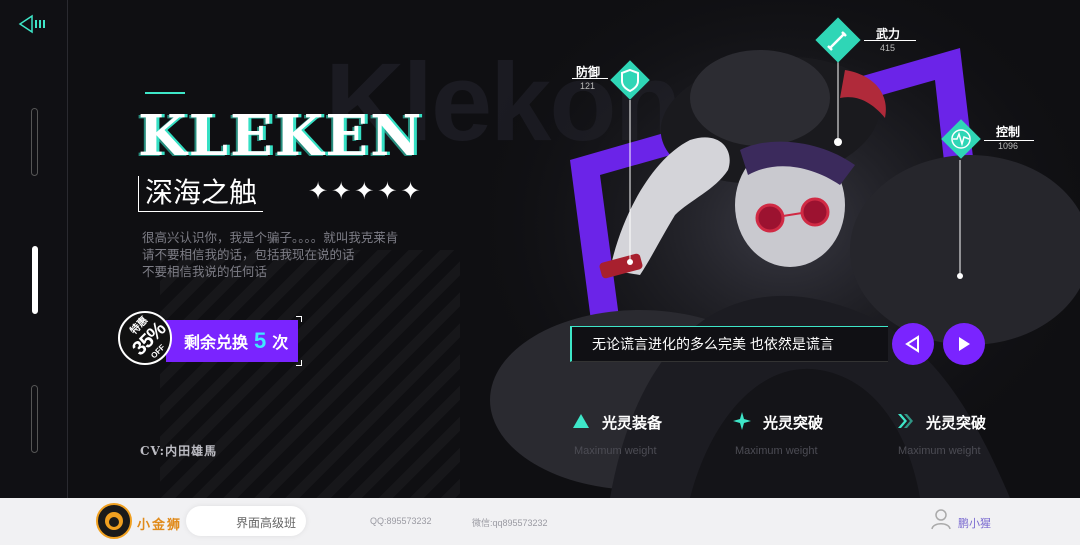 Image resolution: width=1080 pixels, height=545 pixels. I want to click on qq-contact: QQ:895573232, so click(401, 521).